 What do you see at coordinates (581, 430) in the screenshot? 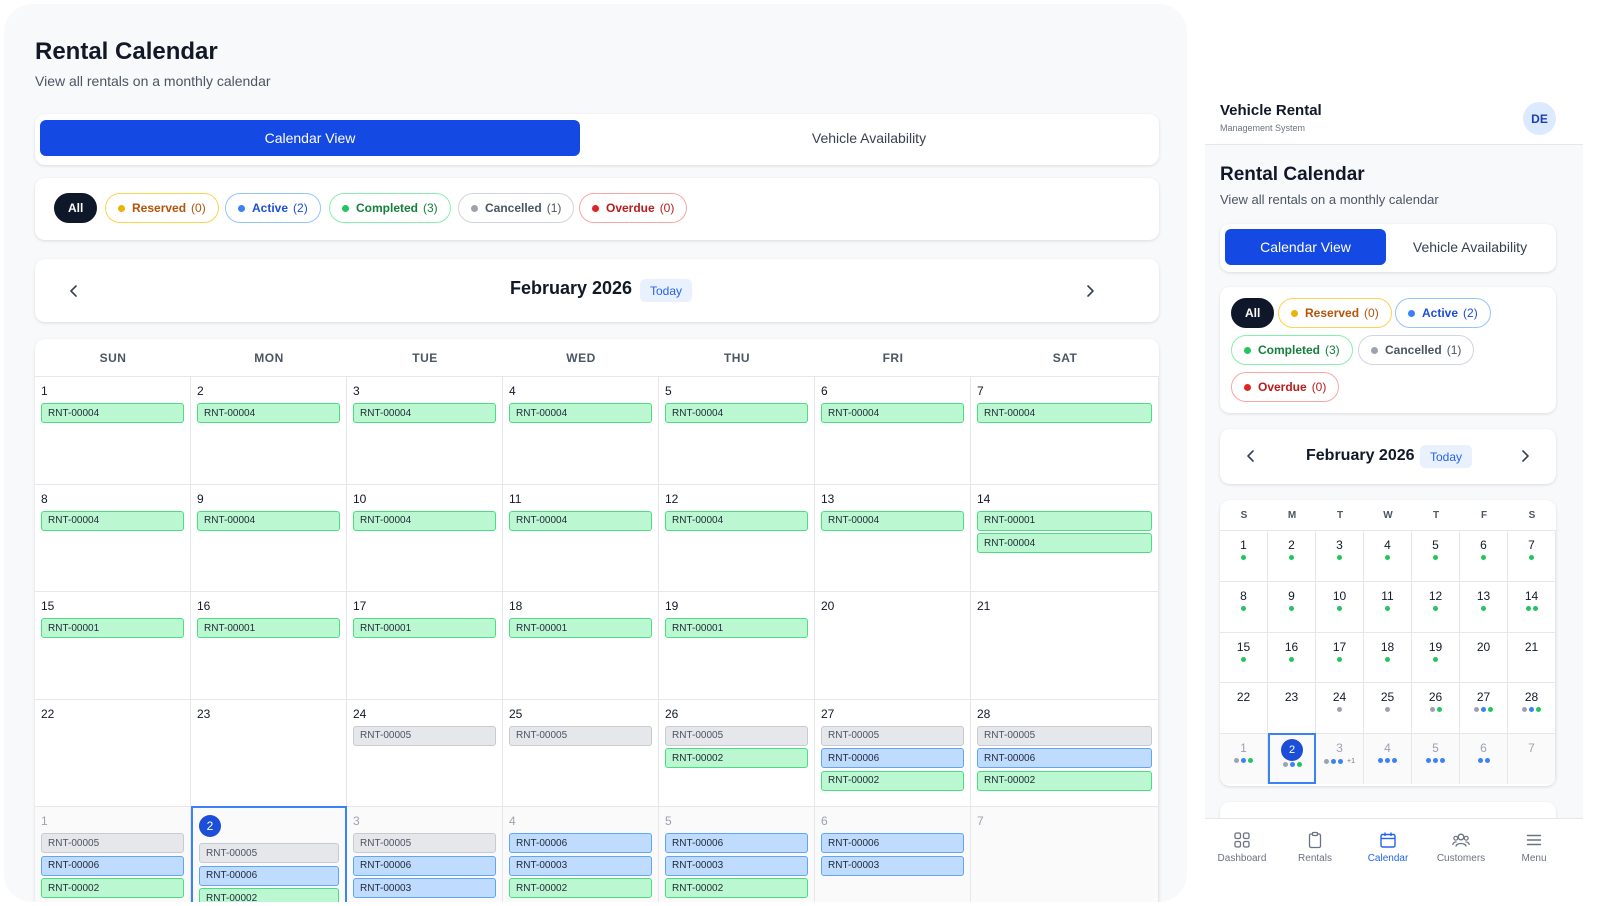
I see `calendar-day-cell: 4 RNT-00004` at bounding box center [581, 430].